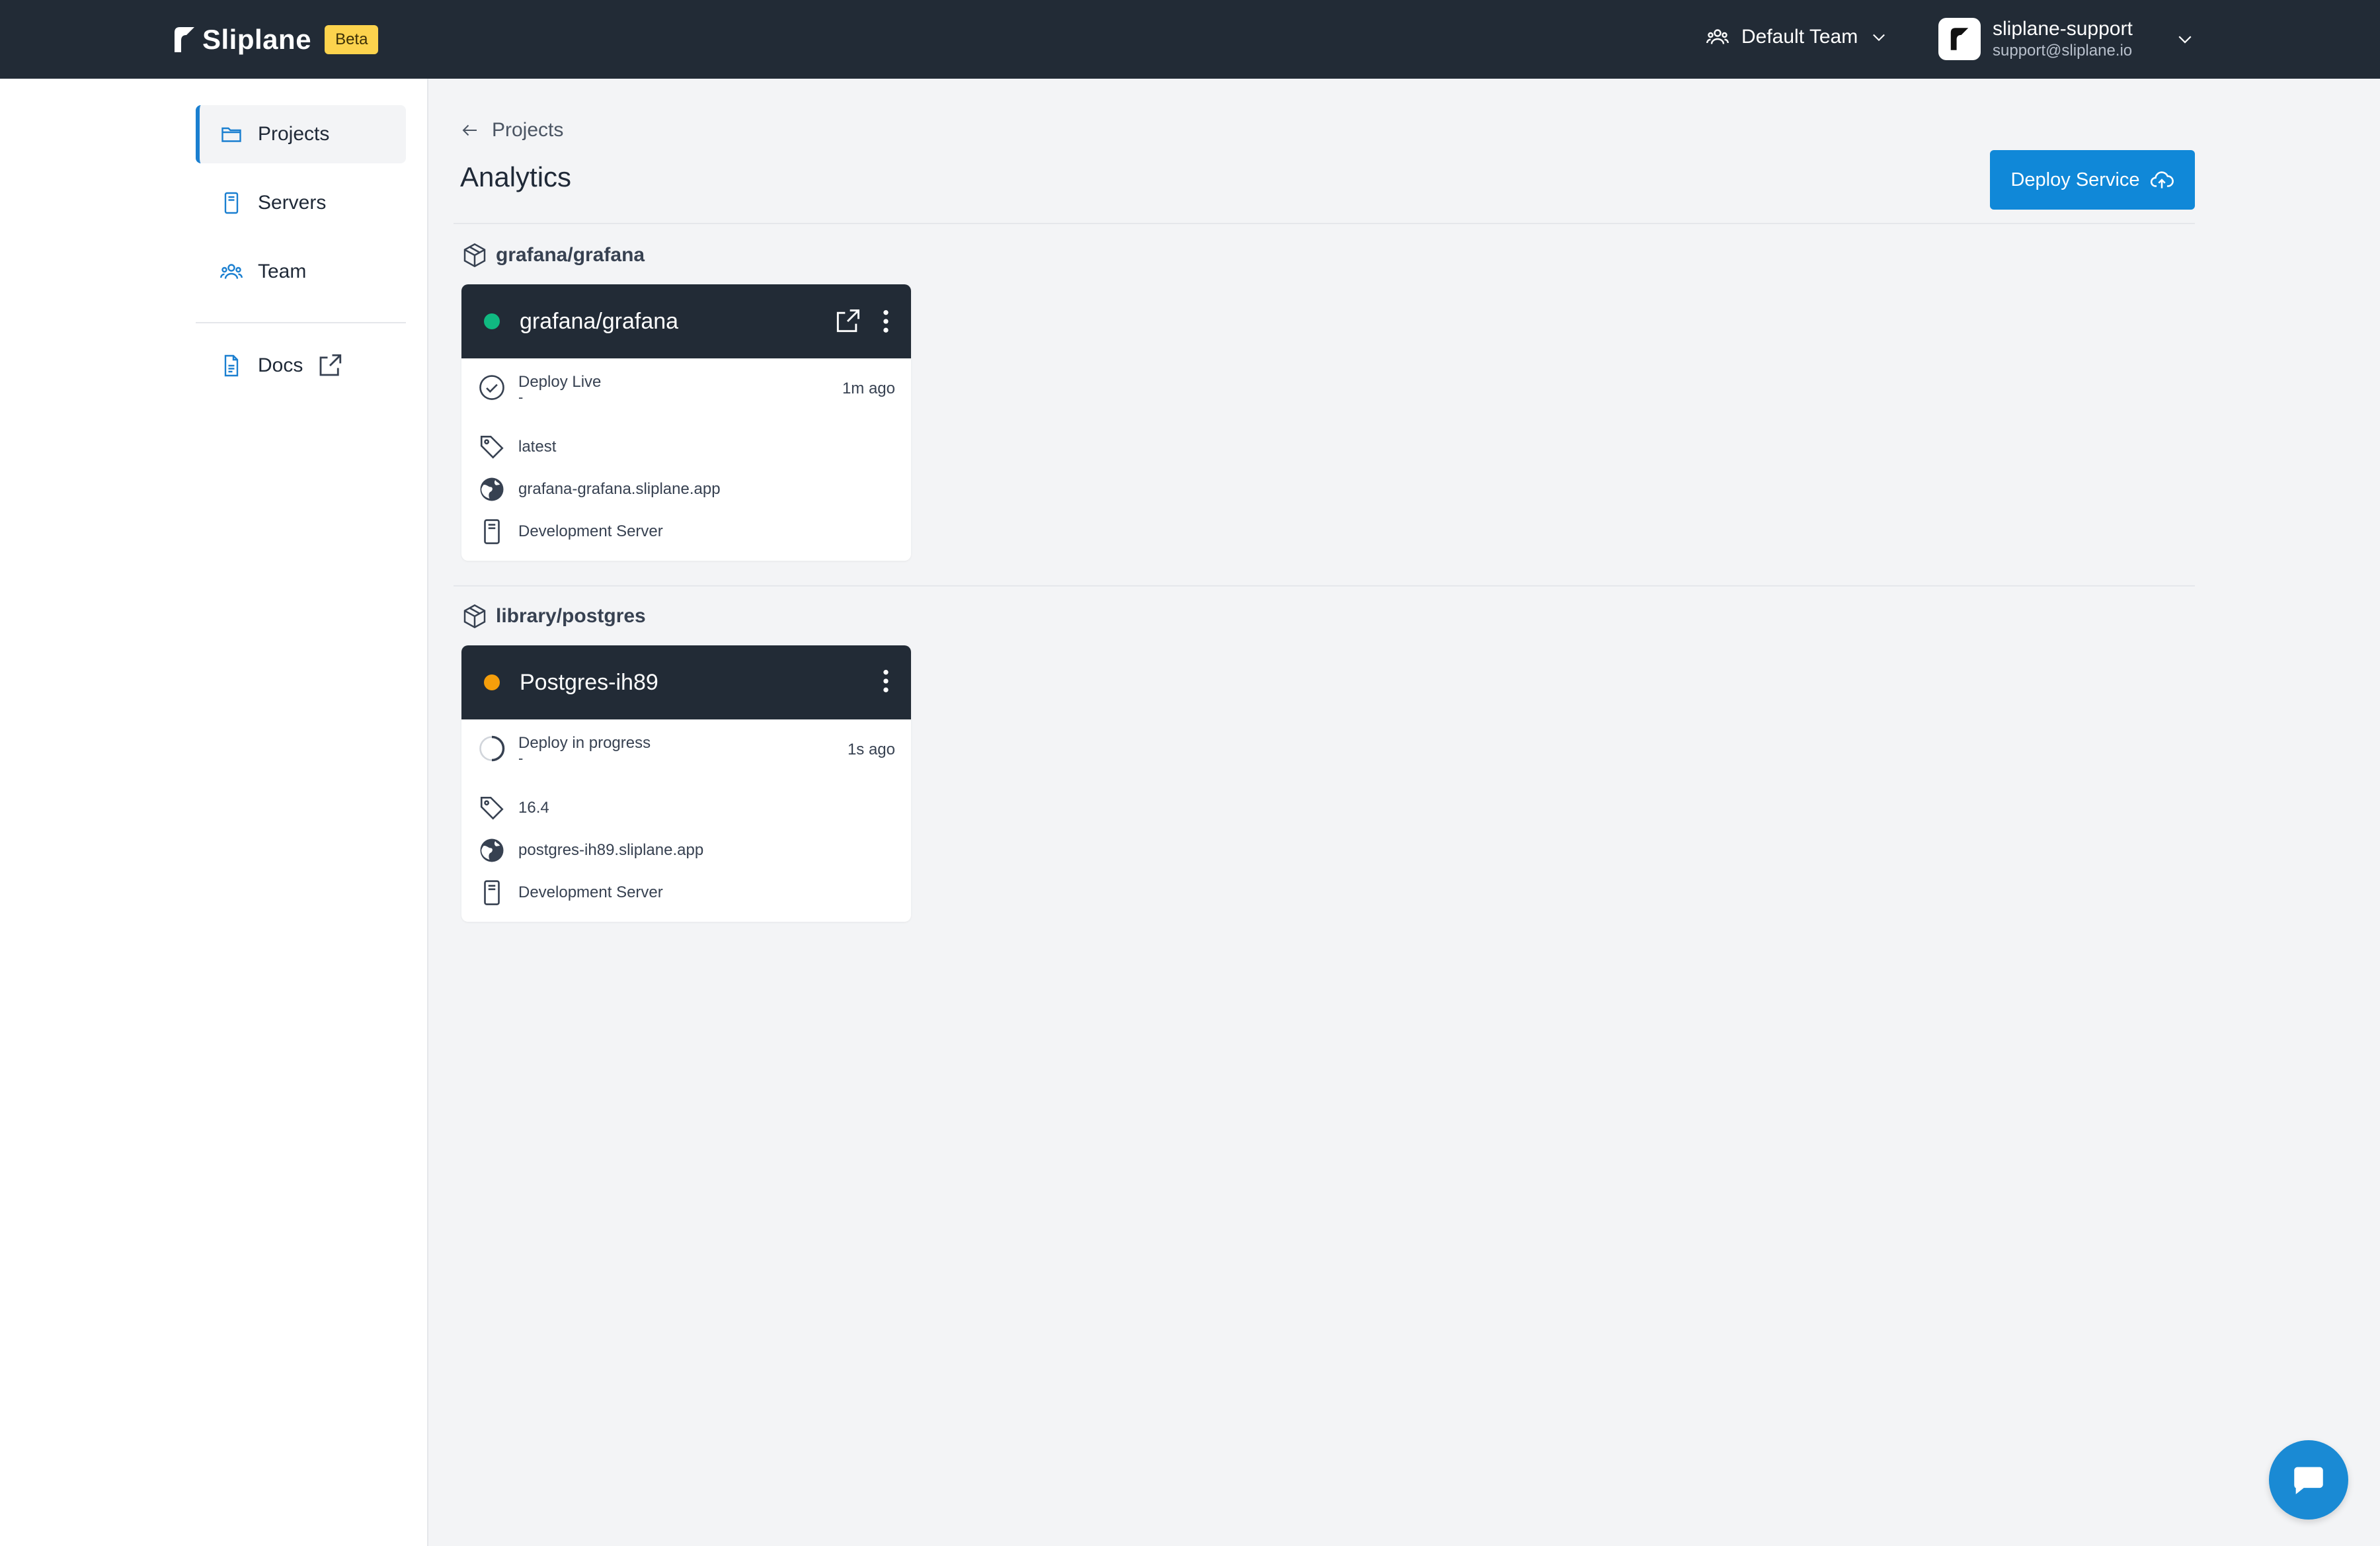 The height and width of the screenshot is (1546, 2380). I want to click on group-title-postgres: library/postgres, so click(553, 616).